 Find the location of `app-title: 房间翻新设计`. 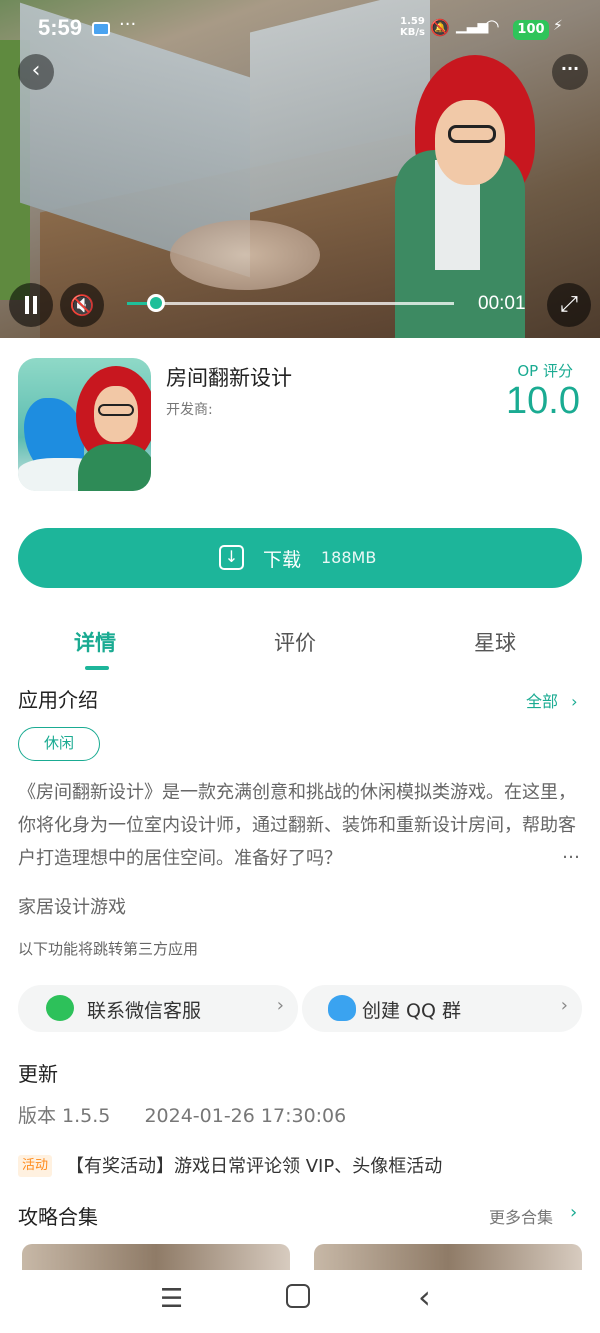

app-title: 房间翻新设计 is located at coordinates (229, 378).